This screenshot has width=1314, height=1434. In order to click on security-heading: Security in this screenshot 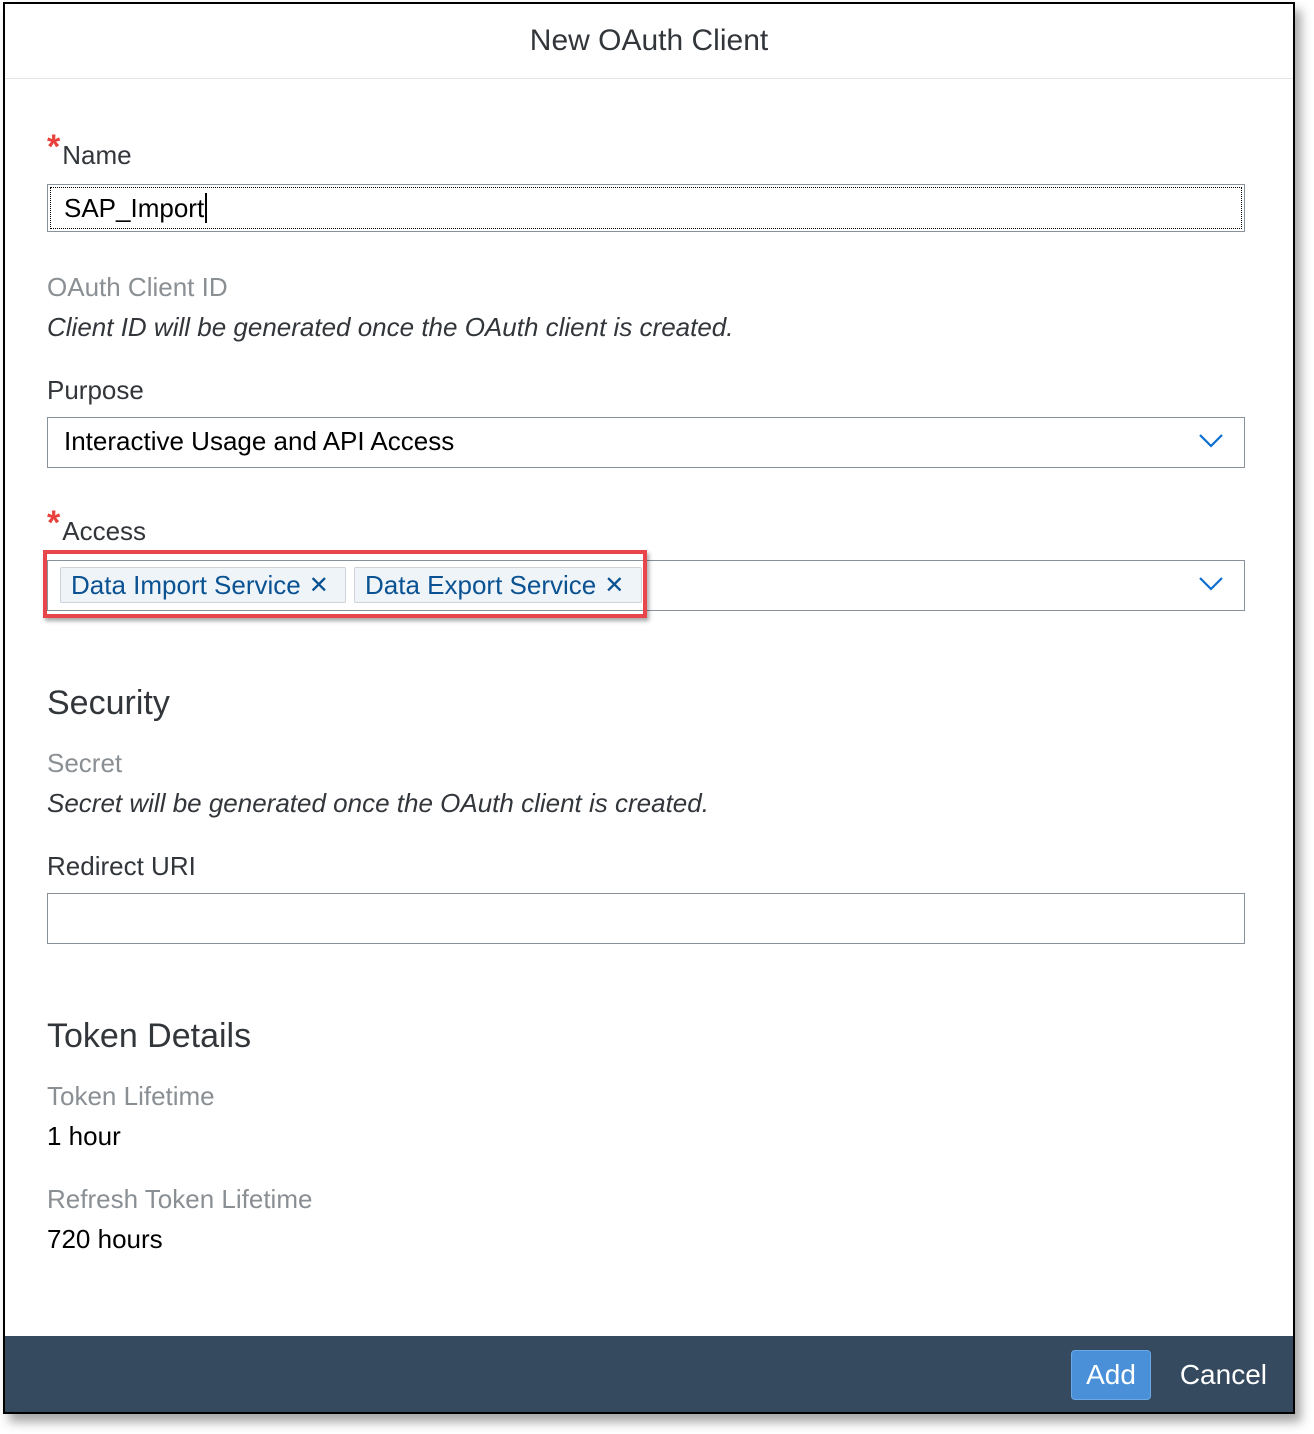, I will do `click(108, 703)`.